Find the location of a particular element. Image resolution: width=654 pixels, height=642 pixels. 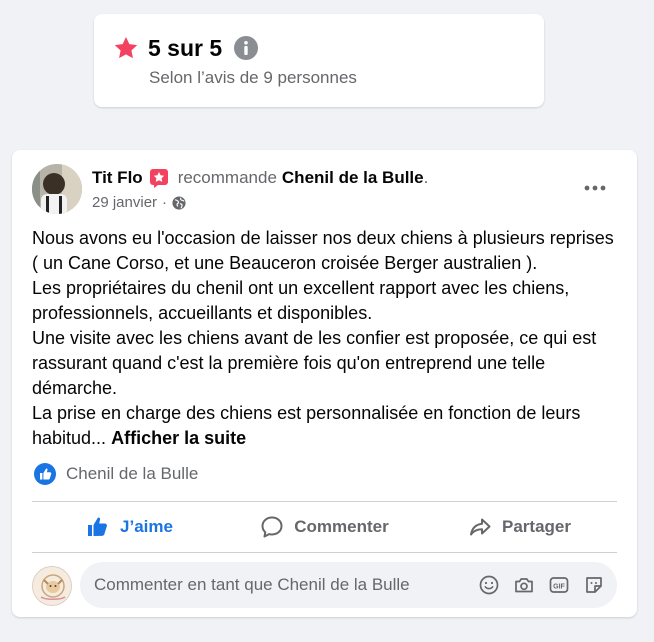

recommended-page-link: Chenil de la Bulle is located at coordinates (353, 178).